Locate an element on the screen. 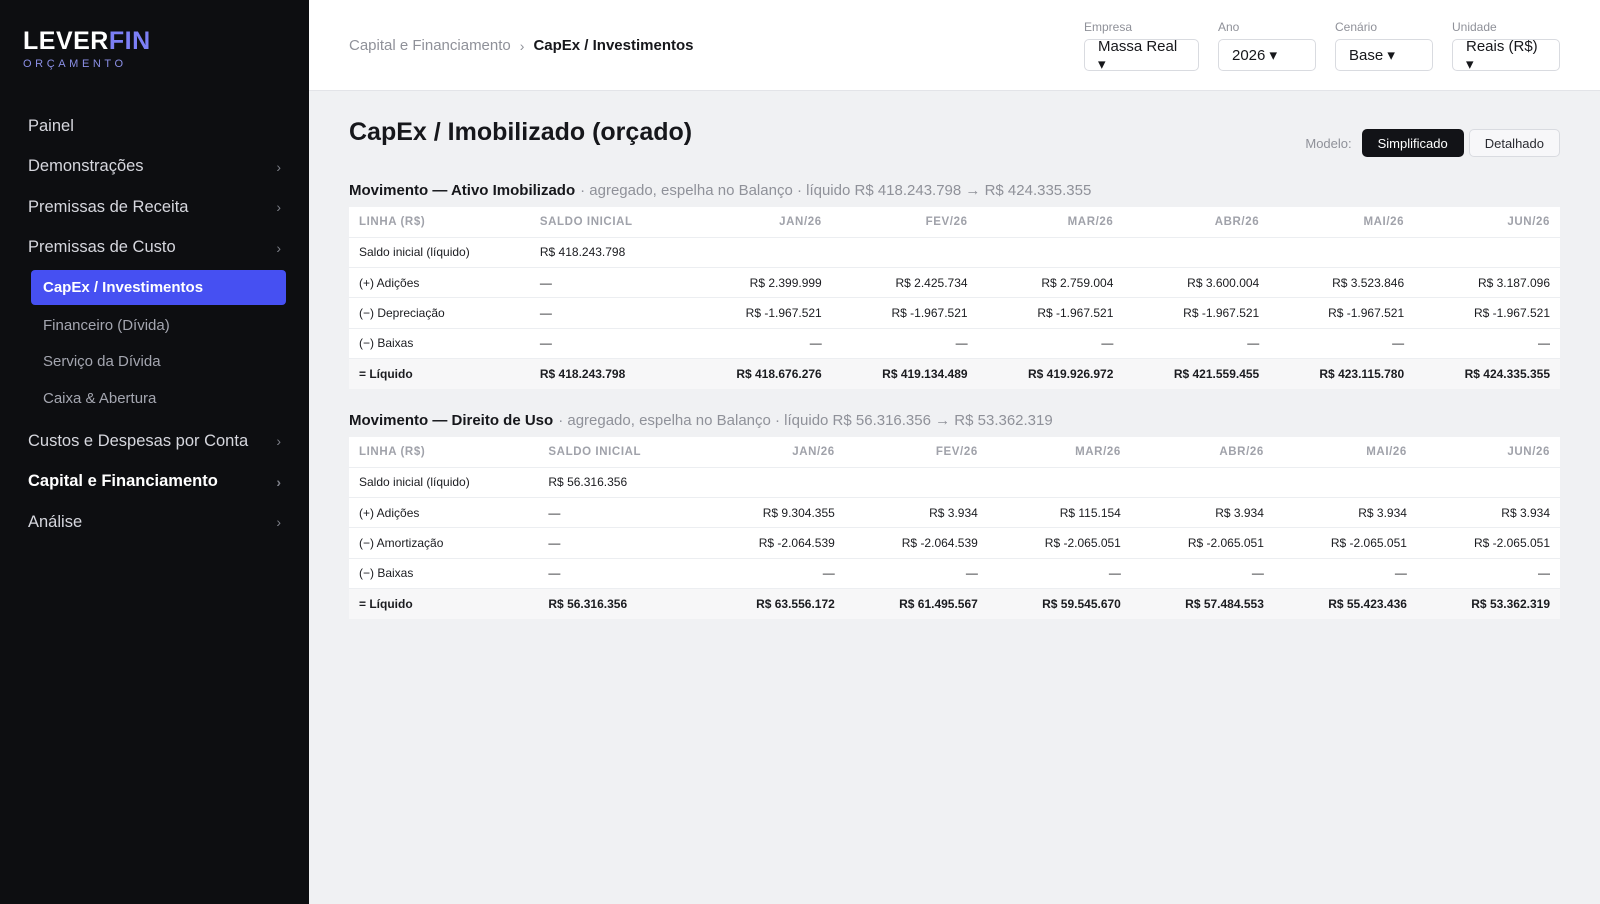  sidebar-subitem-caixa-abertura: Caixa & Abertura is located at coordinates (154, 398).